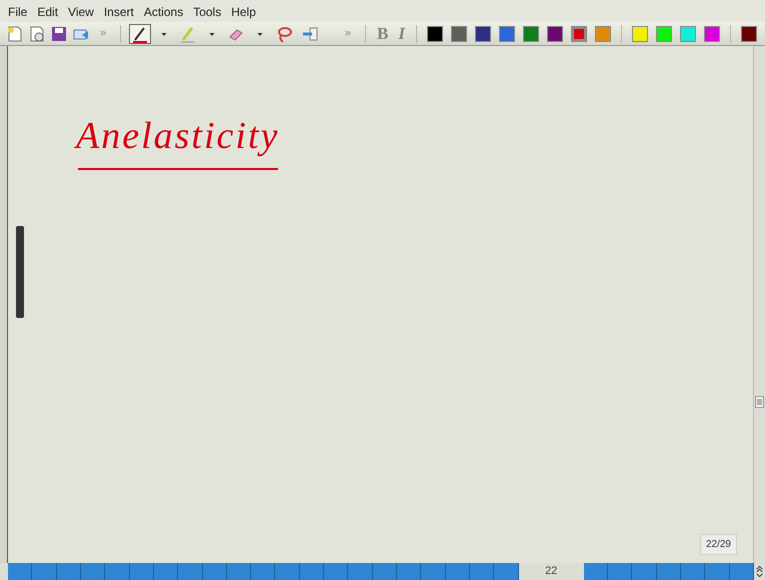 This screenshot has width=765, height=580. I want to click on page-clock-icon, so click(37, 33).